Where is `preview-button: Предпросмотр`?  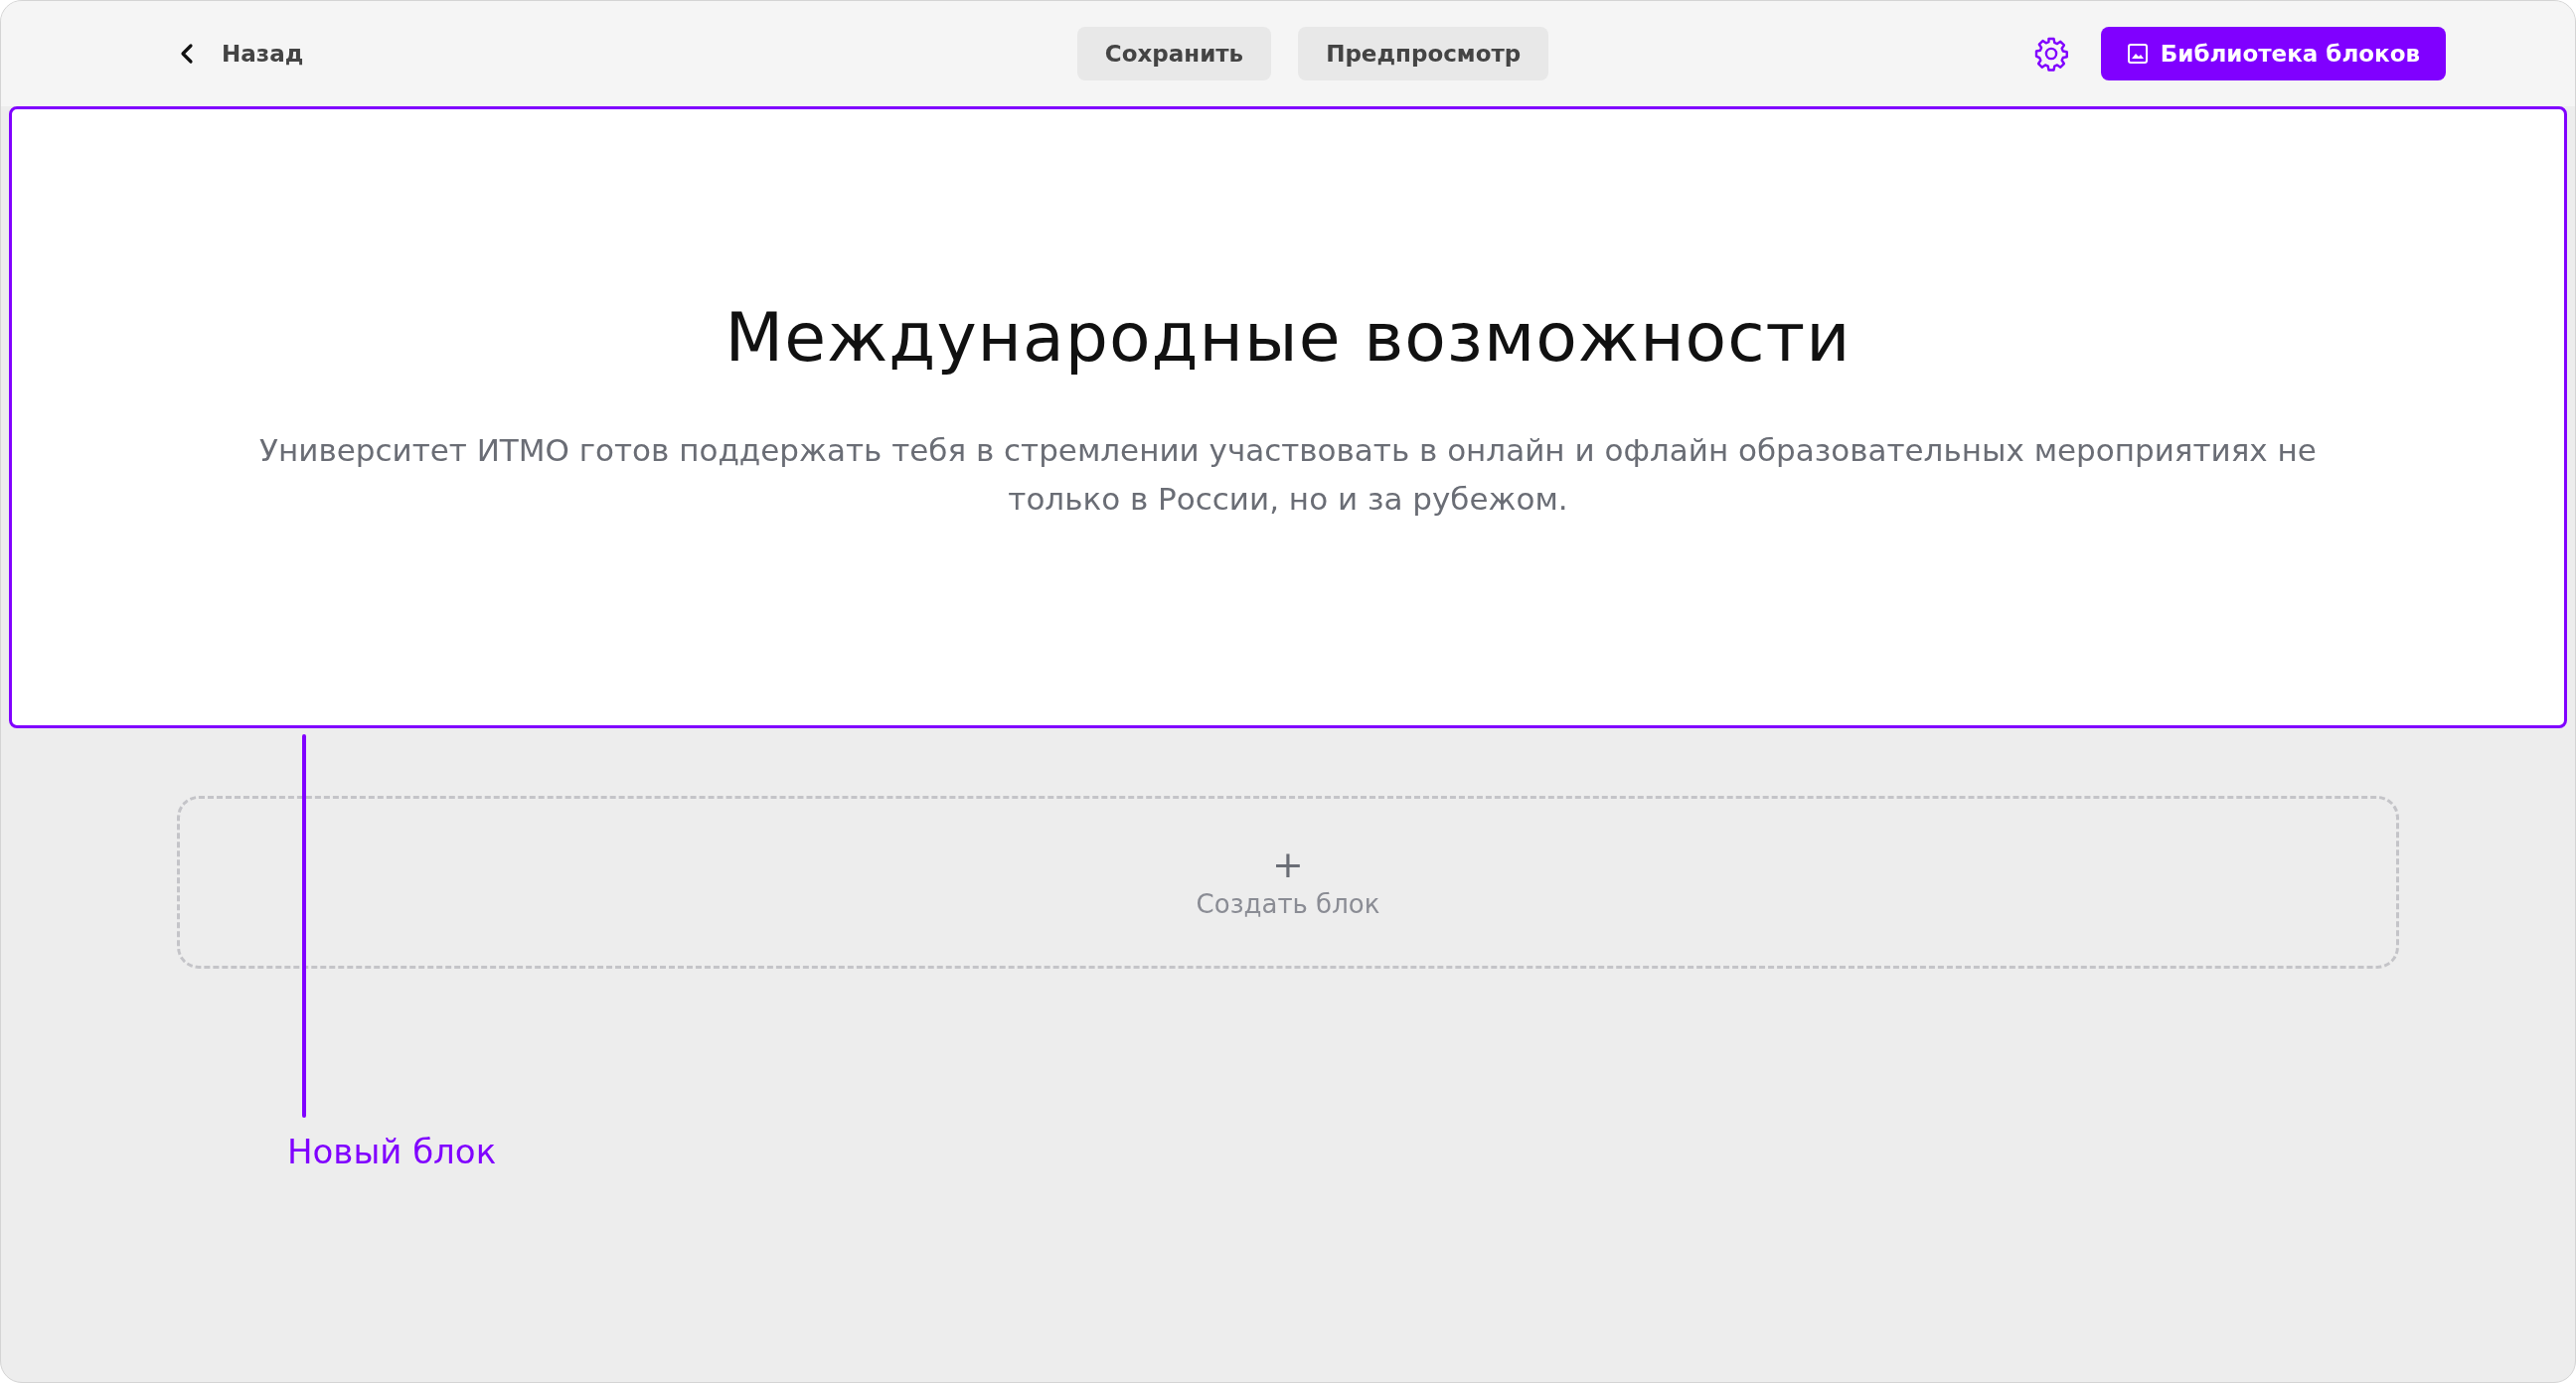
preview-button: Предпросмотр is located at coordinates (1423, 53).